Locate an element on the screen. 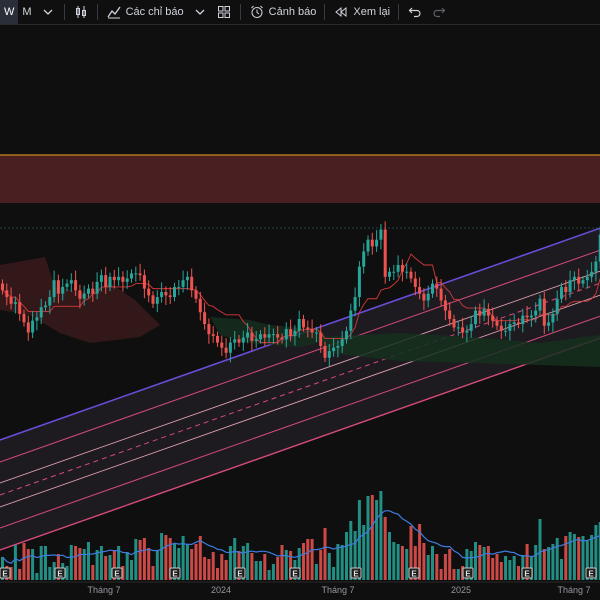  time-axis: Tháng 7 2024 Tháng 7 2025 Tháng 7 is located at coordinates (300, 588).